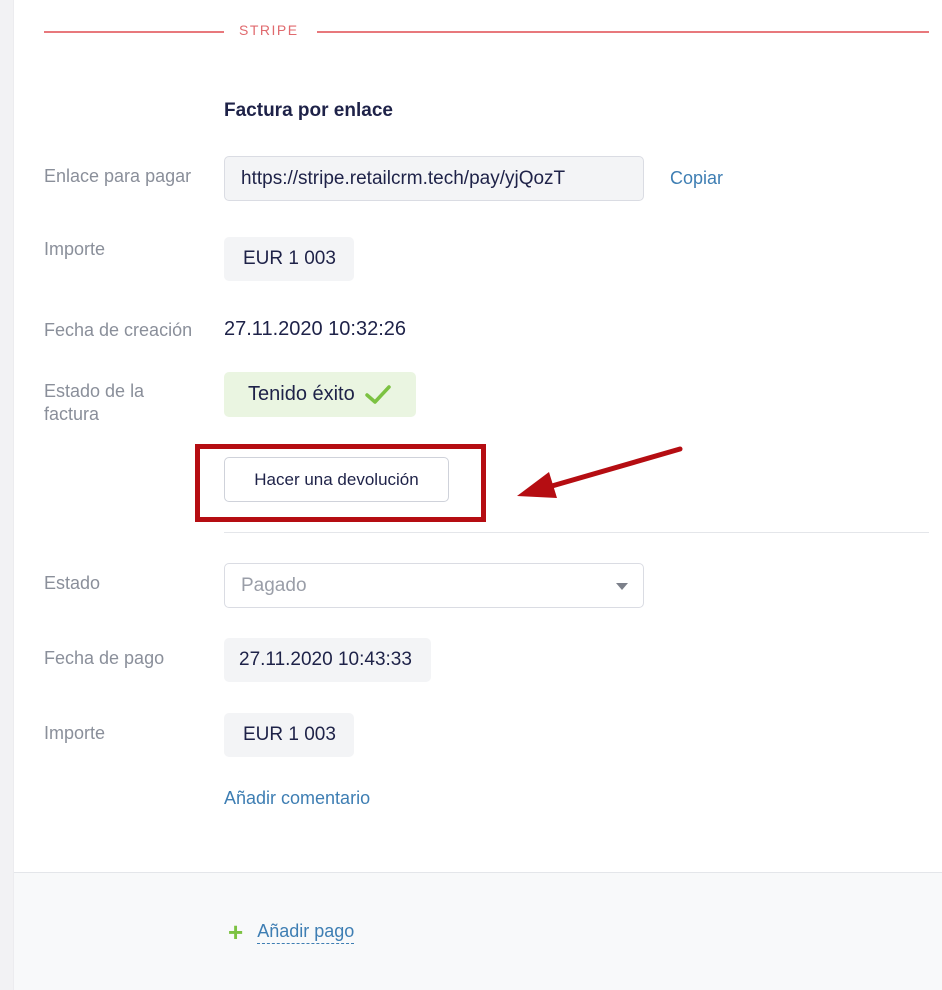  What do you see at coordinates (315, 329) in the screenshot?
I see `created-date-value: 27.11.2020 10:32:26` at bounding box center [315, 329].